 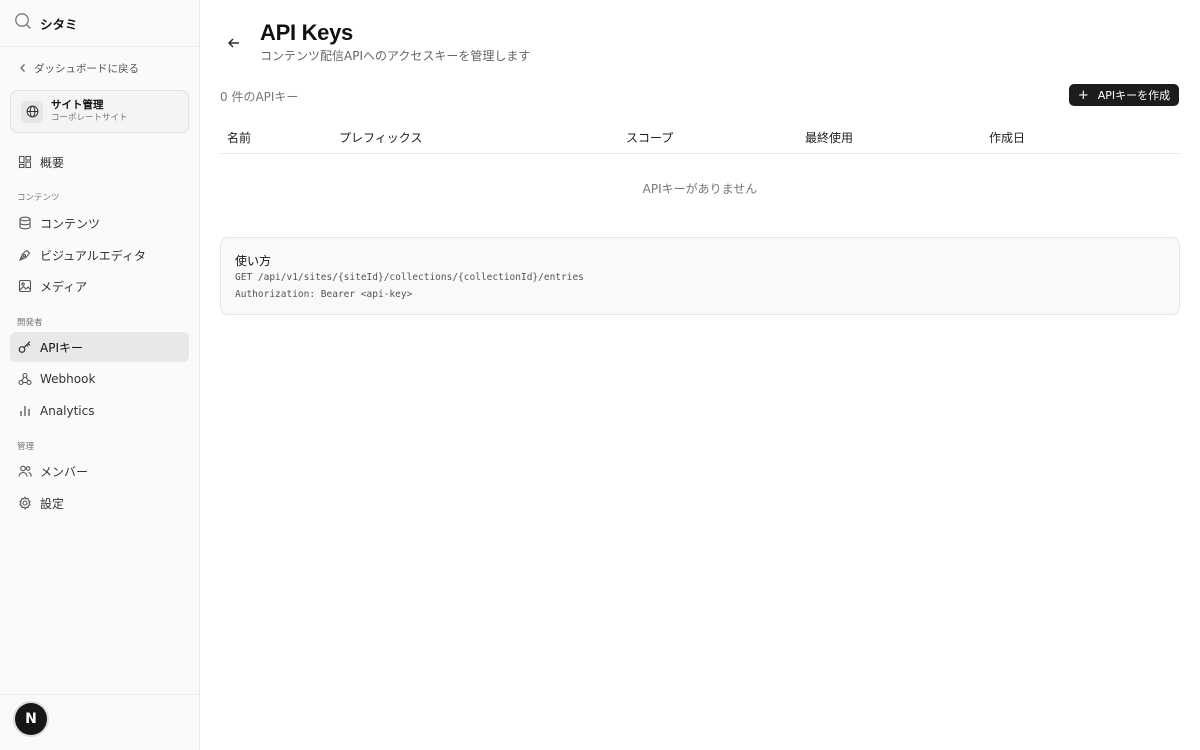 What do you see at coordinates (380, 137) in the screenshot?
I see `column-header-prefix: プレフィックス` at bounding box center [380, 137].